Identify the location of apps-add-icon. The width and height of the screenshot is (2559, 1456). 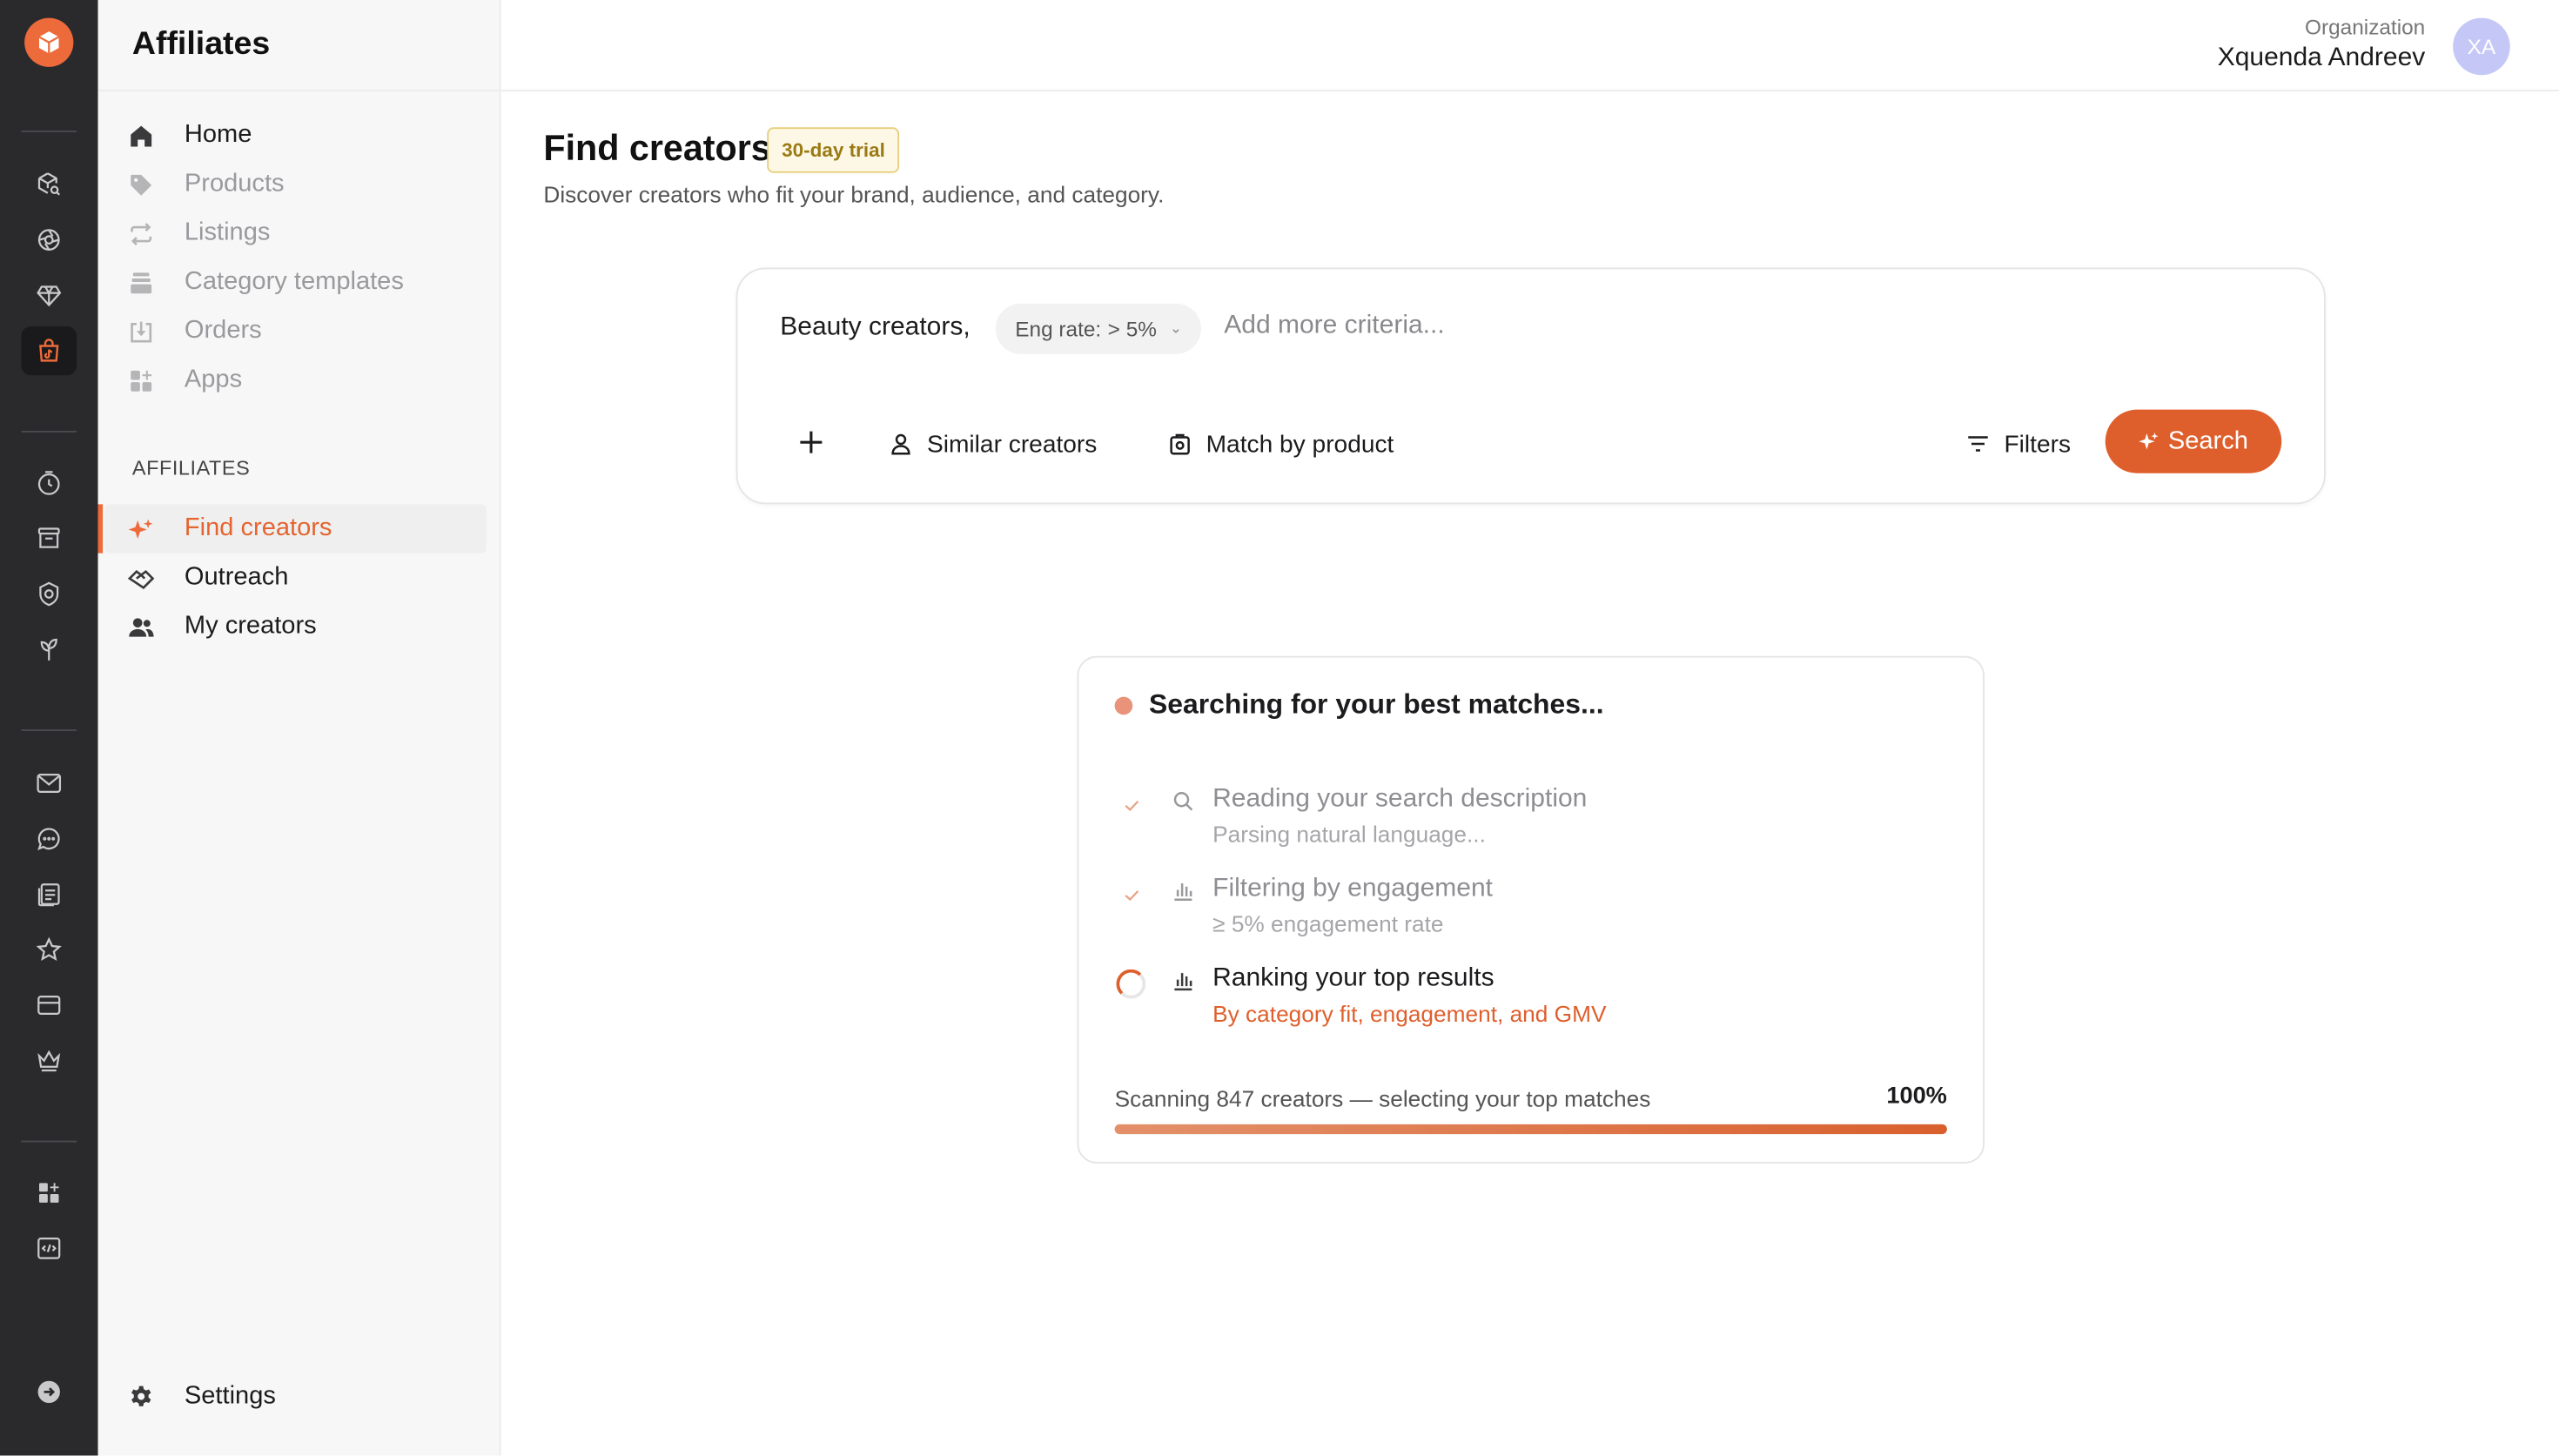
(49, 1193).